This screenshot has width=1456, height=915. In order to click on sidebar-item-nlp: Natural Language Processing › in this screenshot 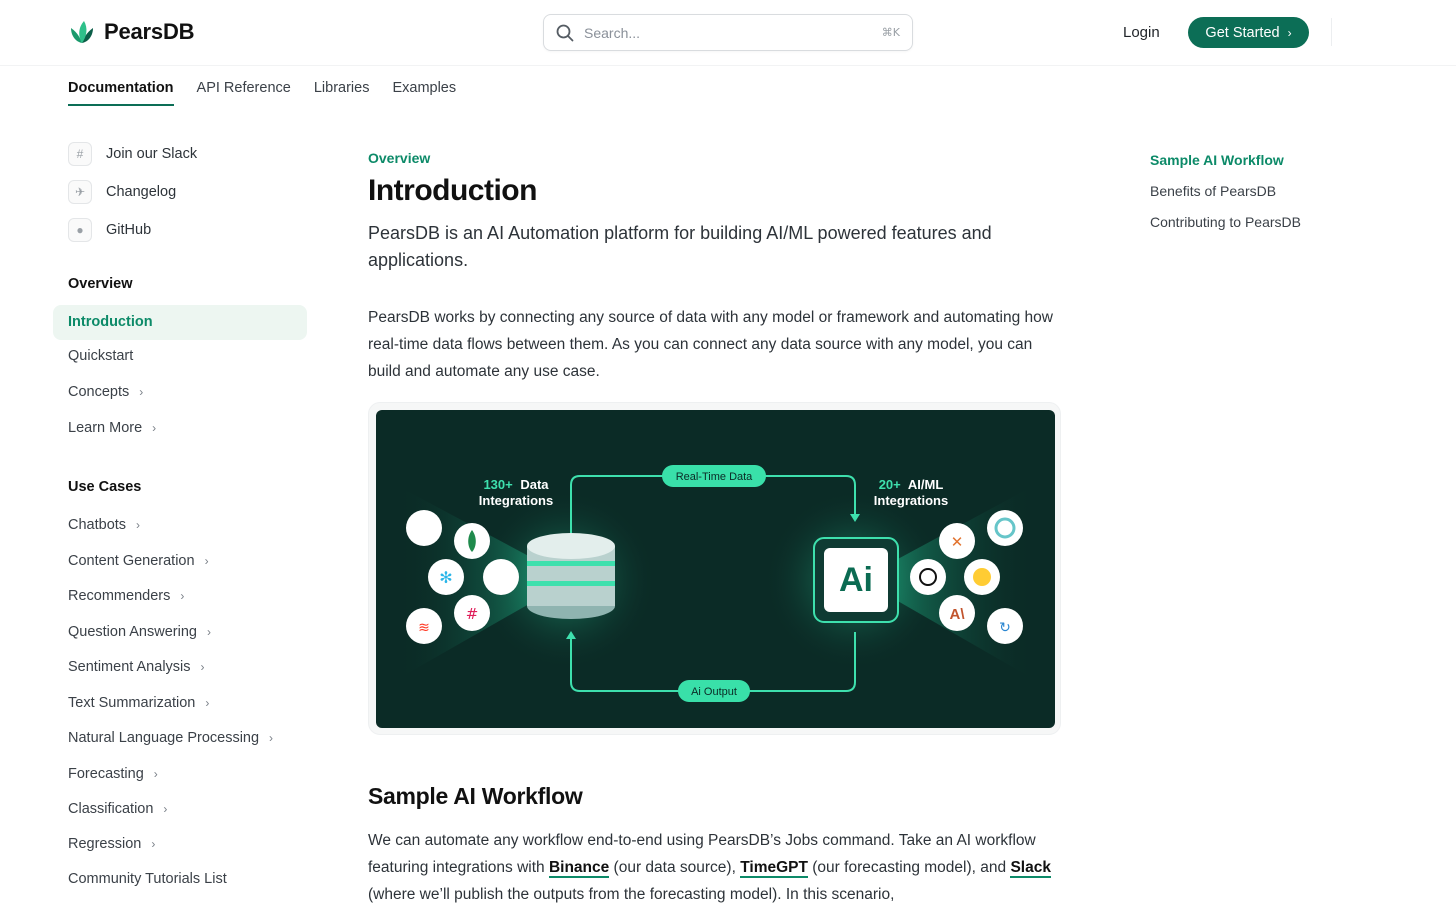, I will do `click(170, 738)`.